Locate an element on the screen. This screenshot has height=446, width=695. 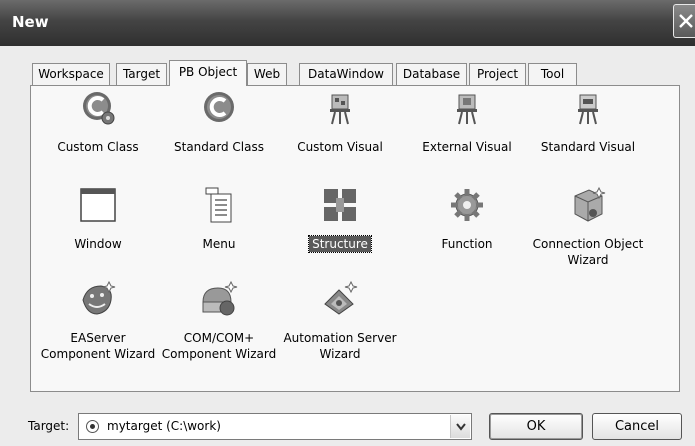
com-wizard-icon is located at coordinates (220, 298).